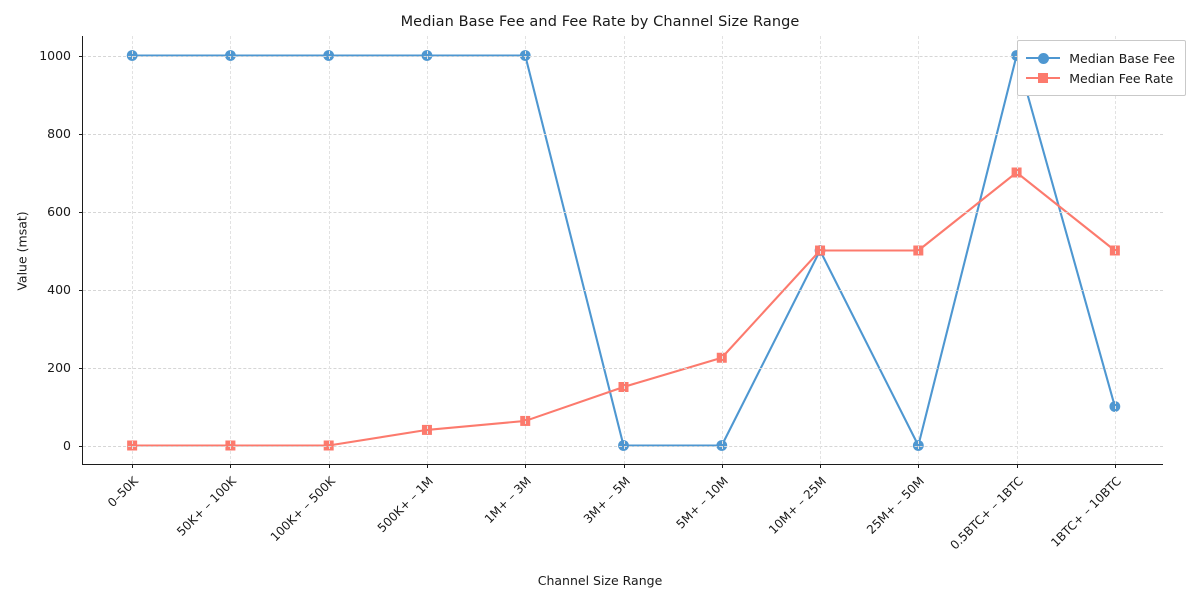 The image size is (1200, 600). What do you see at coordinates (1122, 58) in the screenshot?
I see `legend-label: Median Base Fee` at bounding box center [1122, 58].